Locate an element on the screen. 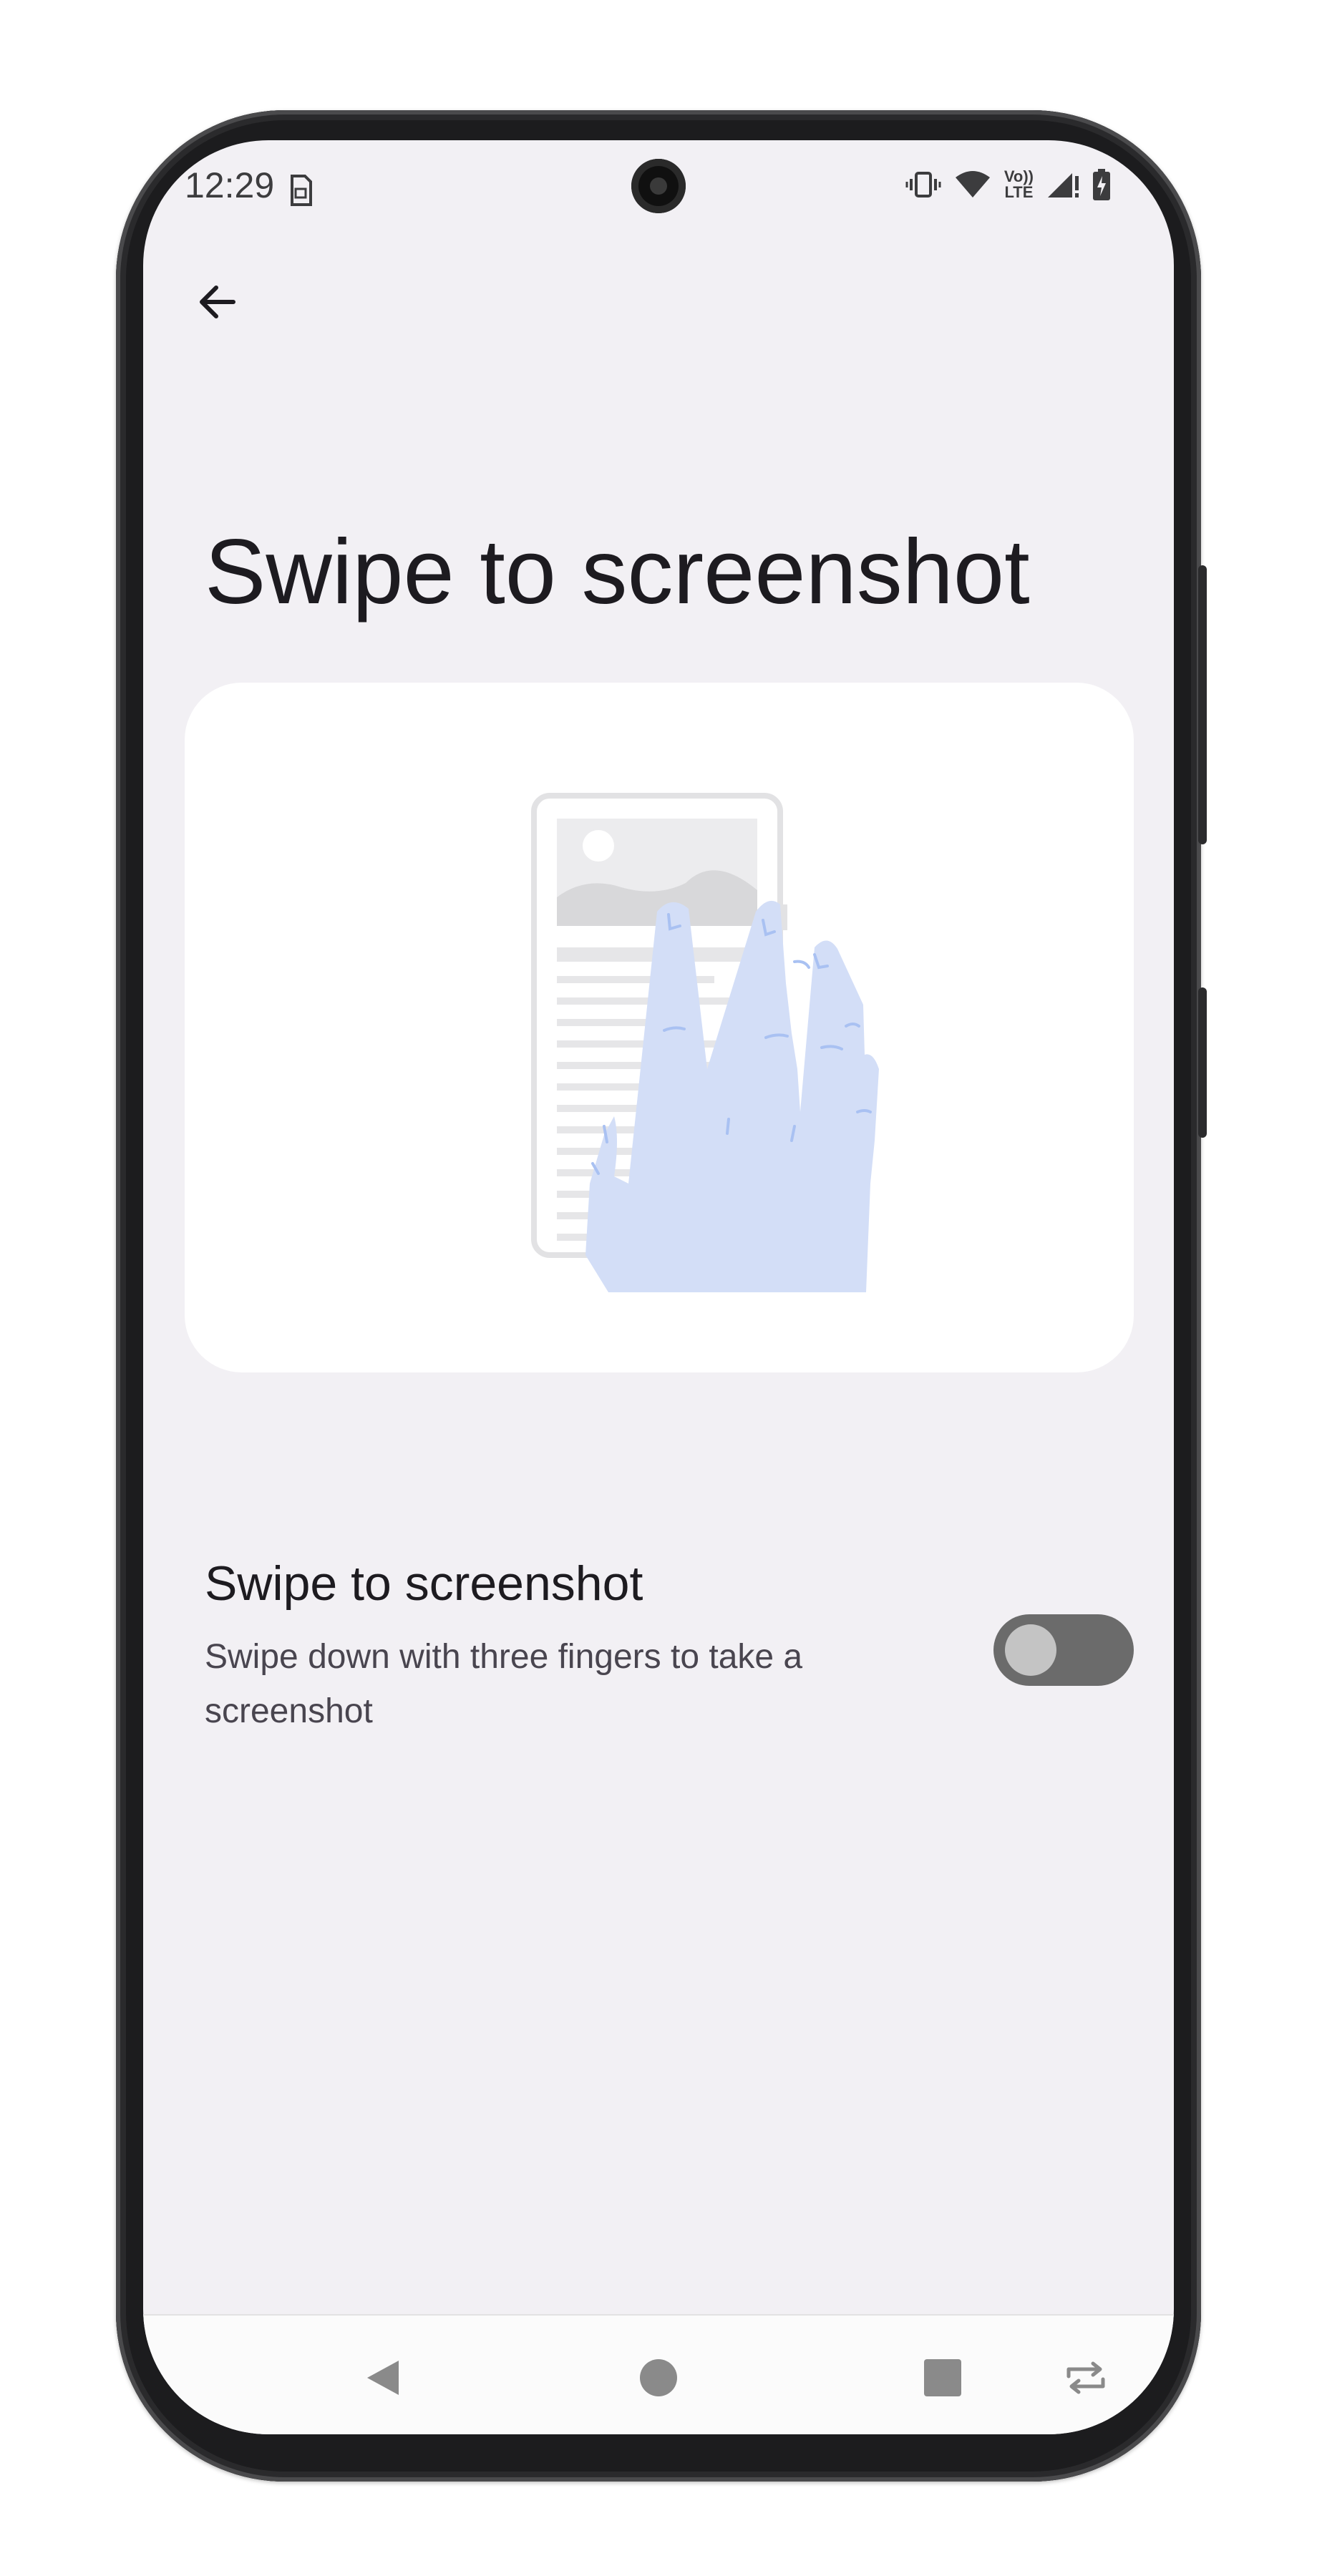  toggle-knob is located at coordinates (1030, 1650).